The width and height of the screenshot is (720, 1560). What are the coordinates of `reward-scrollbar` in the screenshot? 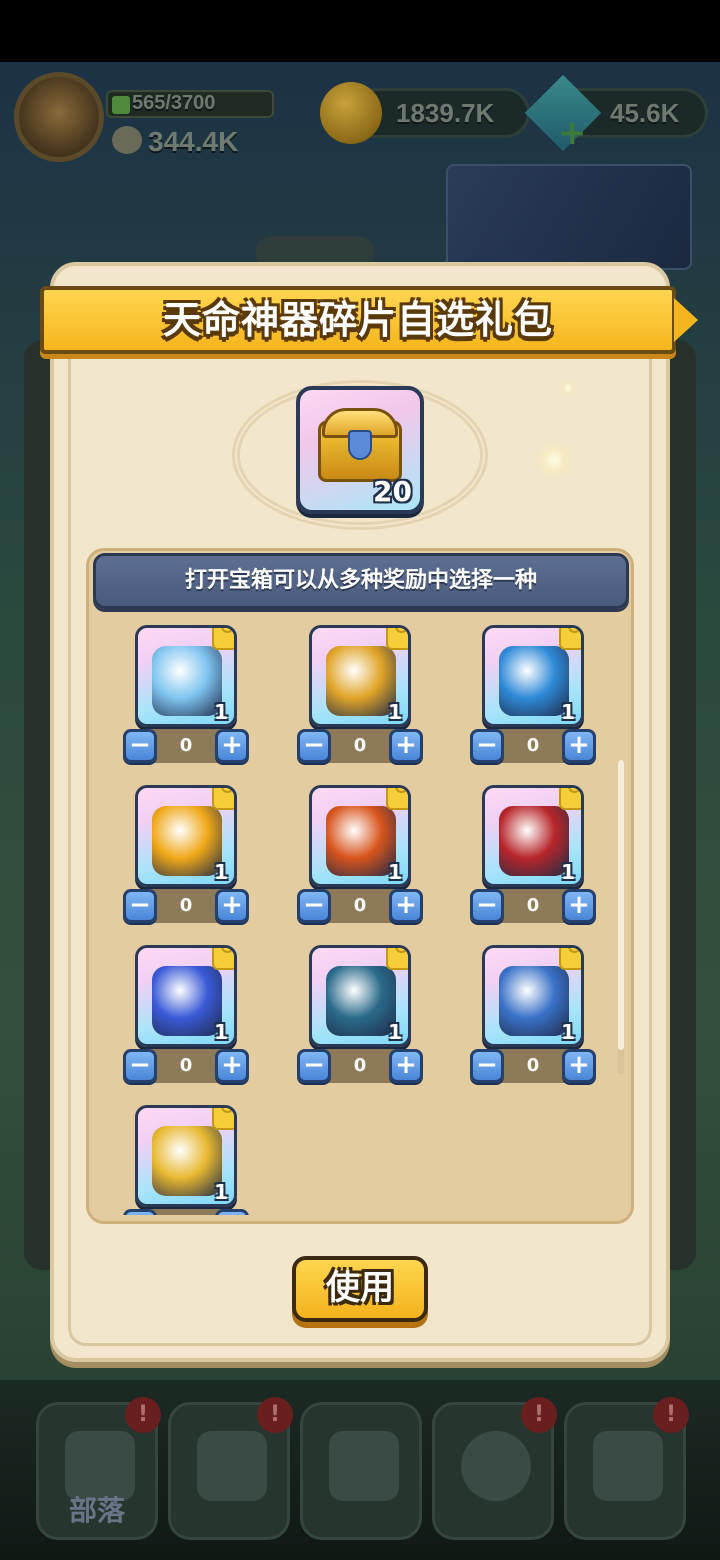 It's located at (621, 917).